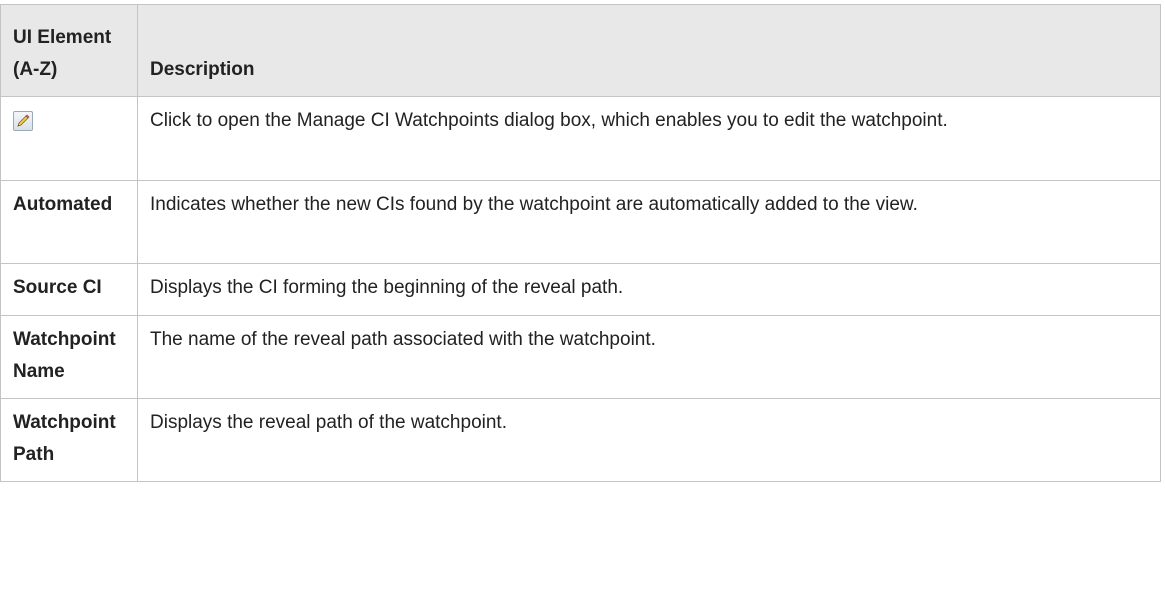  Describe the element at coordinates (69, 357) in the screenshot. I see `ui-element-cell: Watchpoint Name` at that location.